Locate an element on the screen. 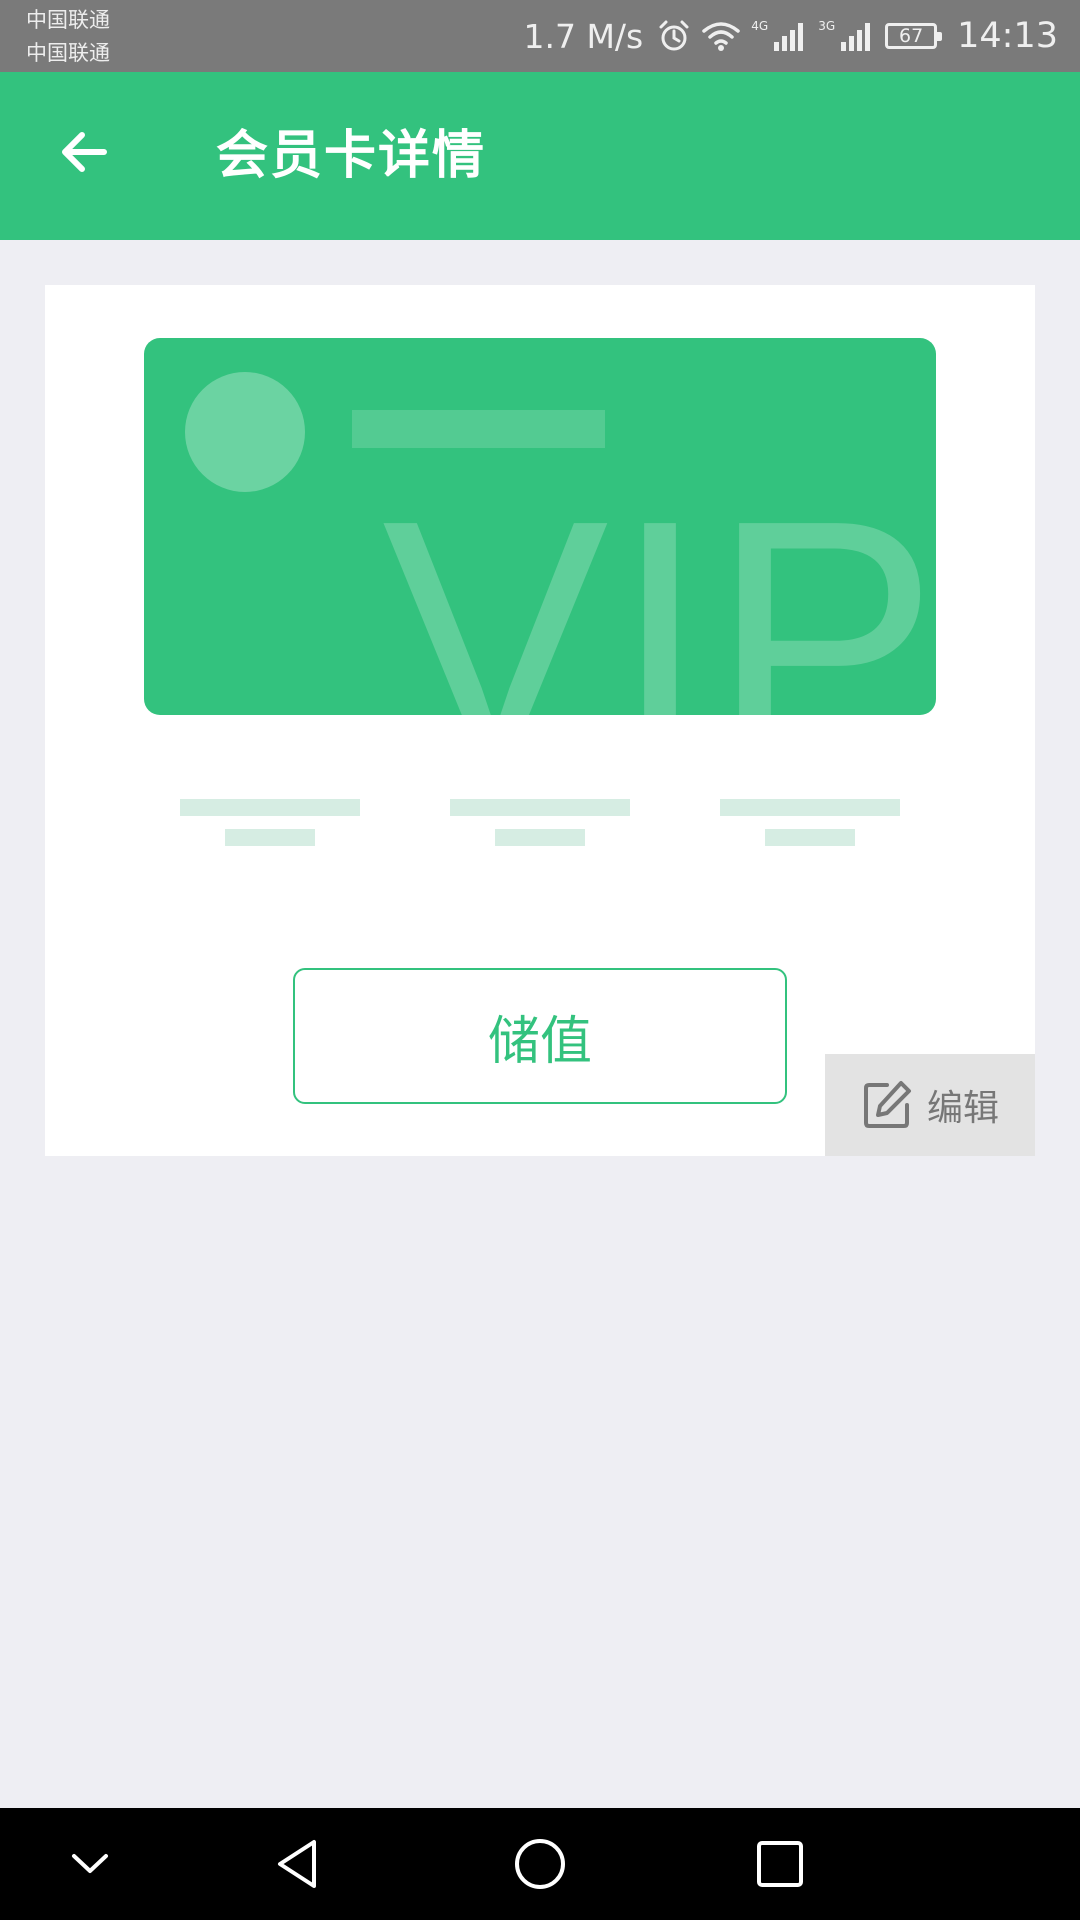 The height and width of the screenshot is (1920, 1080). recents-square-icon is located at coordinates (780, 1864).